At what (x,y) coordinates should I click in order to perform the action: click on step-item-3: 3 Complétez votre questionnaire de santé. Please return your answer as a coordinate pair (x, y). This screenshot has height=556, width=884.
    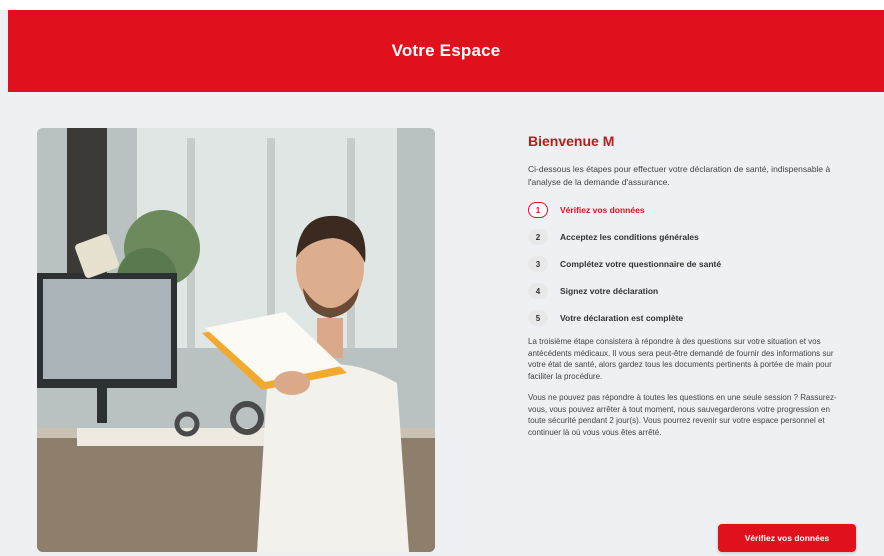
    Looking at the image, I should click on (693, 264).